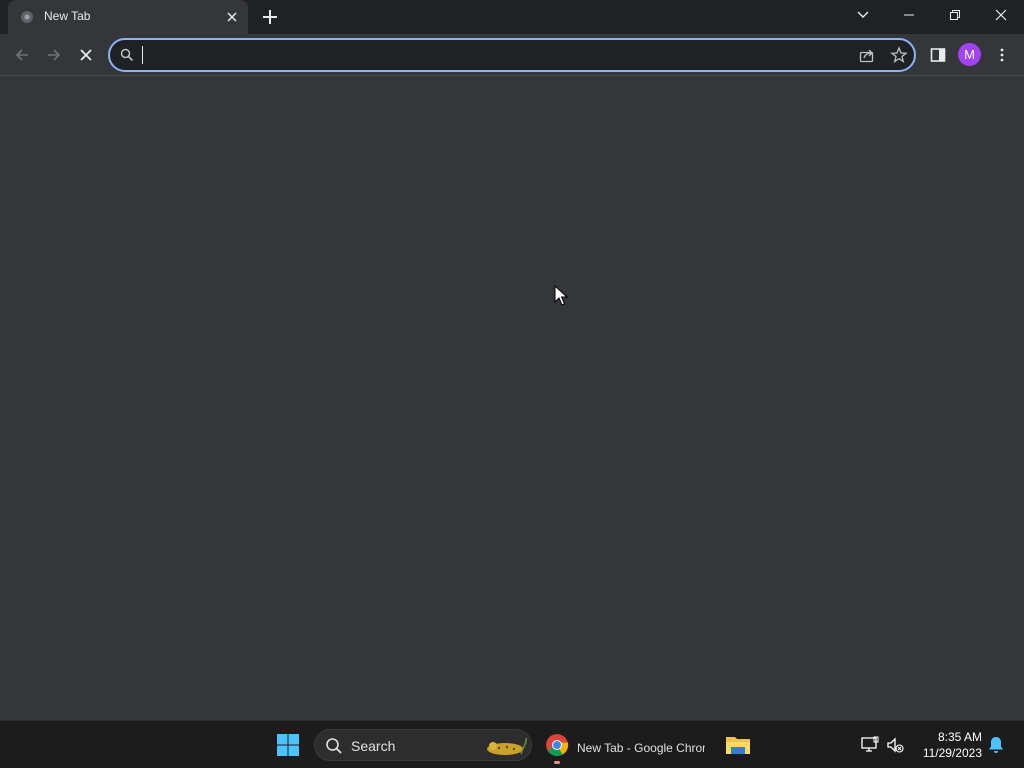  Describe the element at coordinates (641, 748) in the screenshot. I see `taskbar-chrome-label: New Tab - Google Chrome` at that location.